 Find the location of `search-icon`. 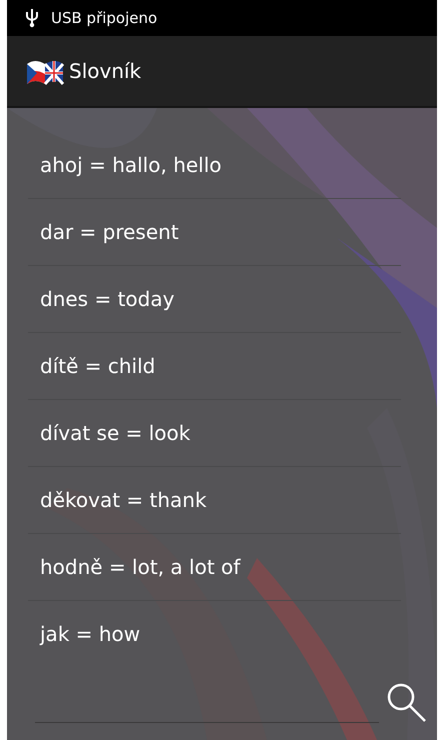

search-icon is located at coordinates (406, 702).